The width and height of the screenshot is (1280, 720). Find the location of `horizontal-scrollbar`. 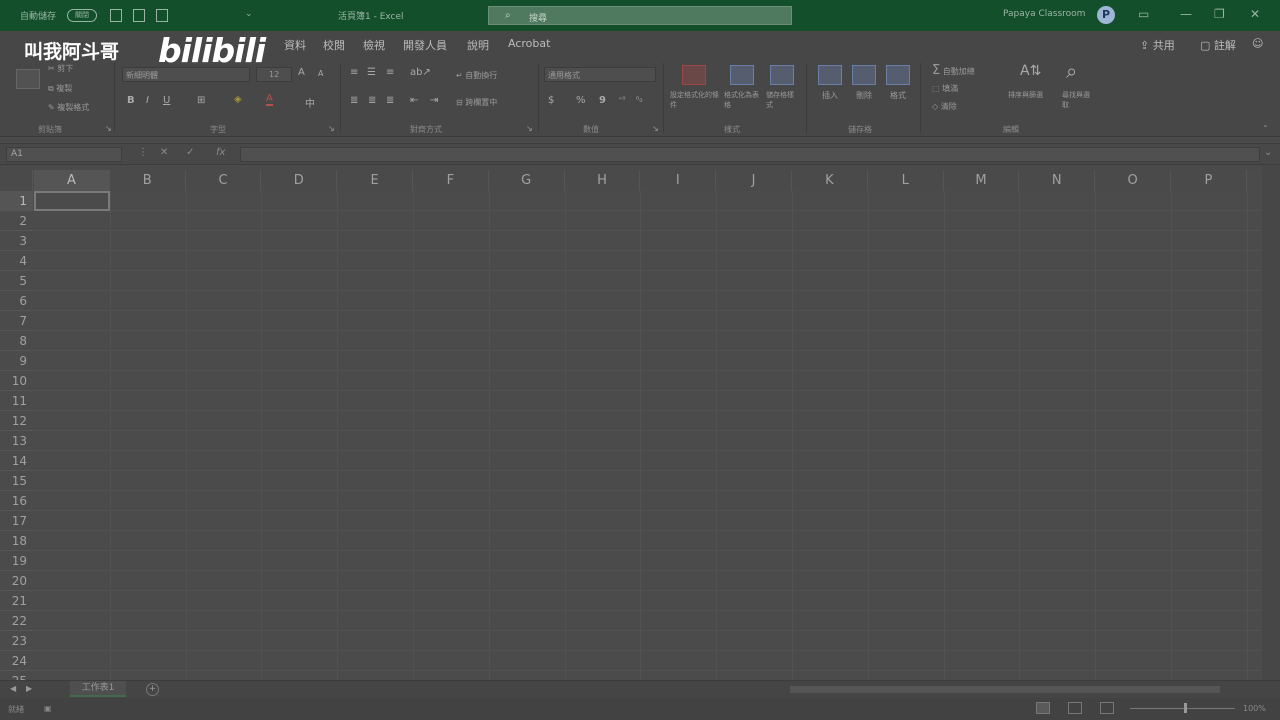

horizontal-scrollbar is located at coordinates (1005, 689).